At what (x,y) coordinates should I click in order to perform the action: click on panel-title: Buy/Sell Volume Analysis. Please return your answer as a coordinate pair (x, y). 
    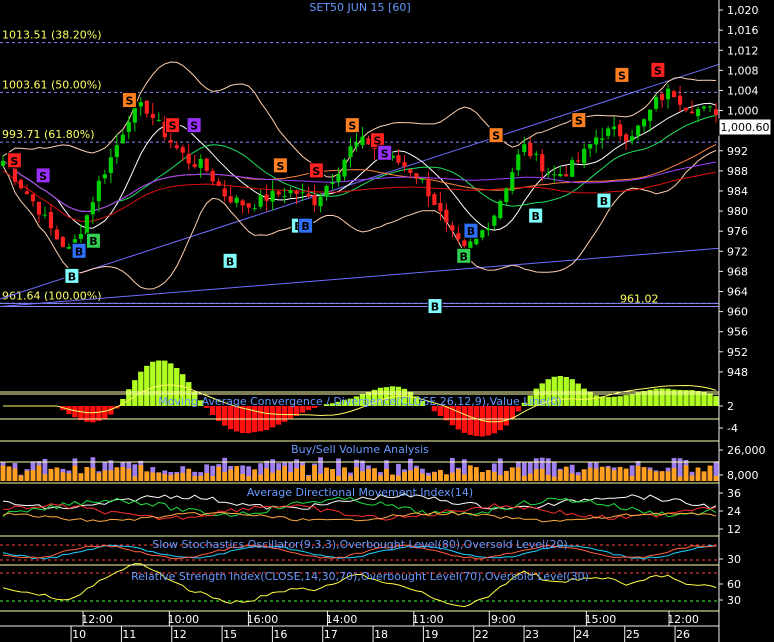
    Looking at the image, I should click on (360, 449).